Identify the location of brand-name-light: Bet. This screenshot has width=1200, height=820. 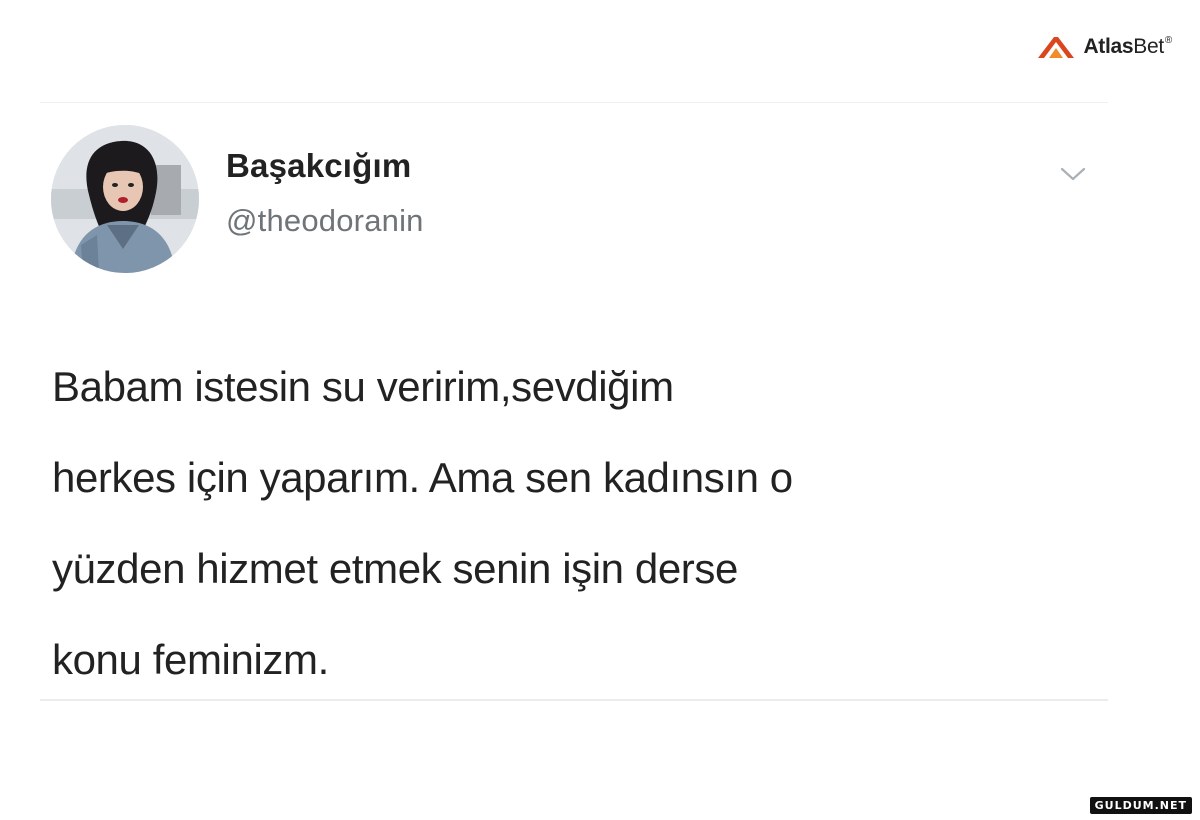
(1148, 46).